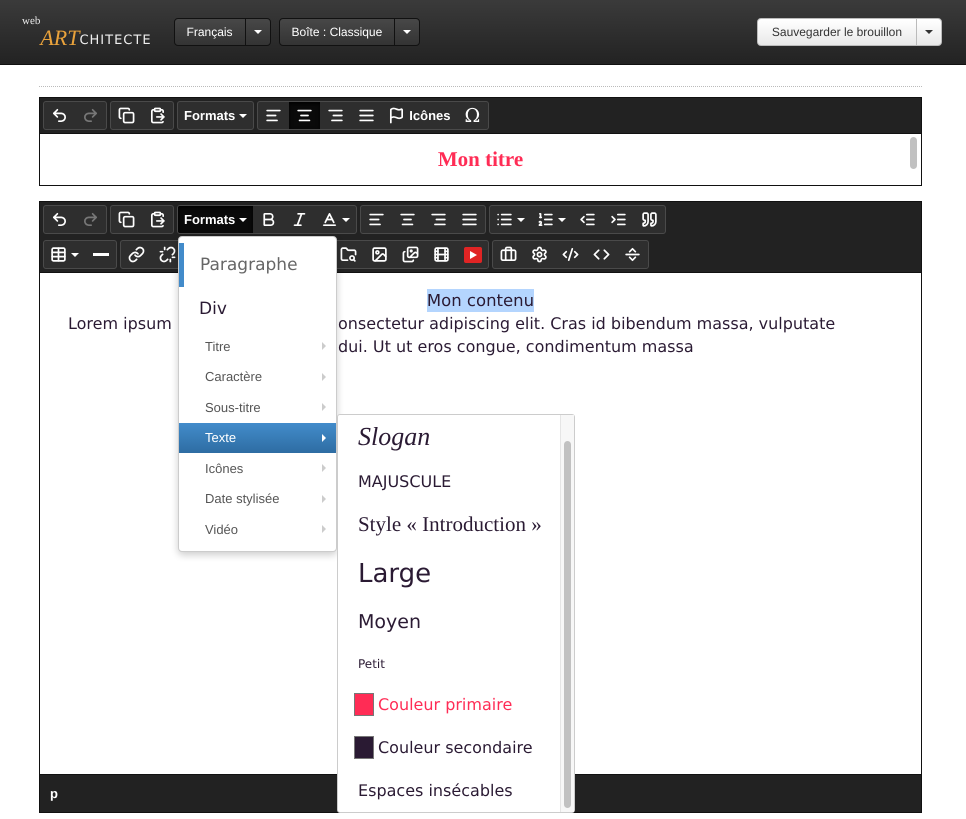 The width and height of the screenshot is (966, 819). I want to click on submenu-item: Couleur primaire, so click(457, 705).